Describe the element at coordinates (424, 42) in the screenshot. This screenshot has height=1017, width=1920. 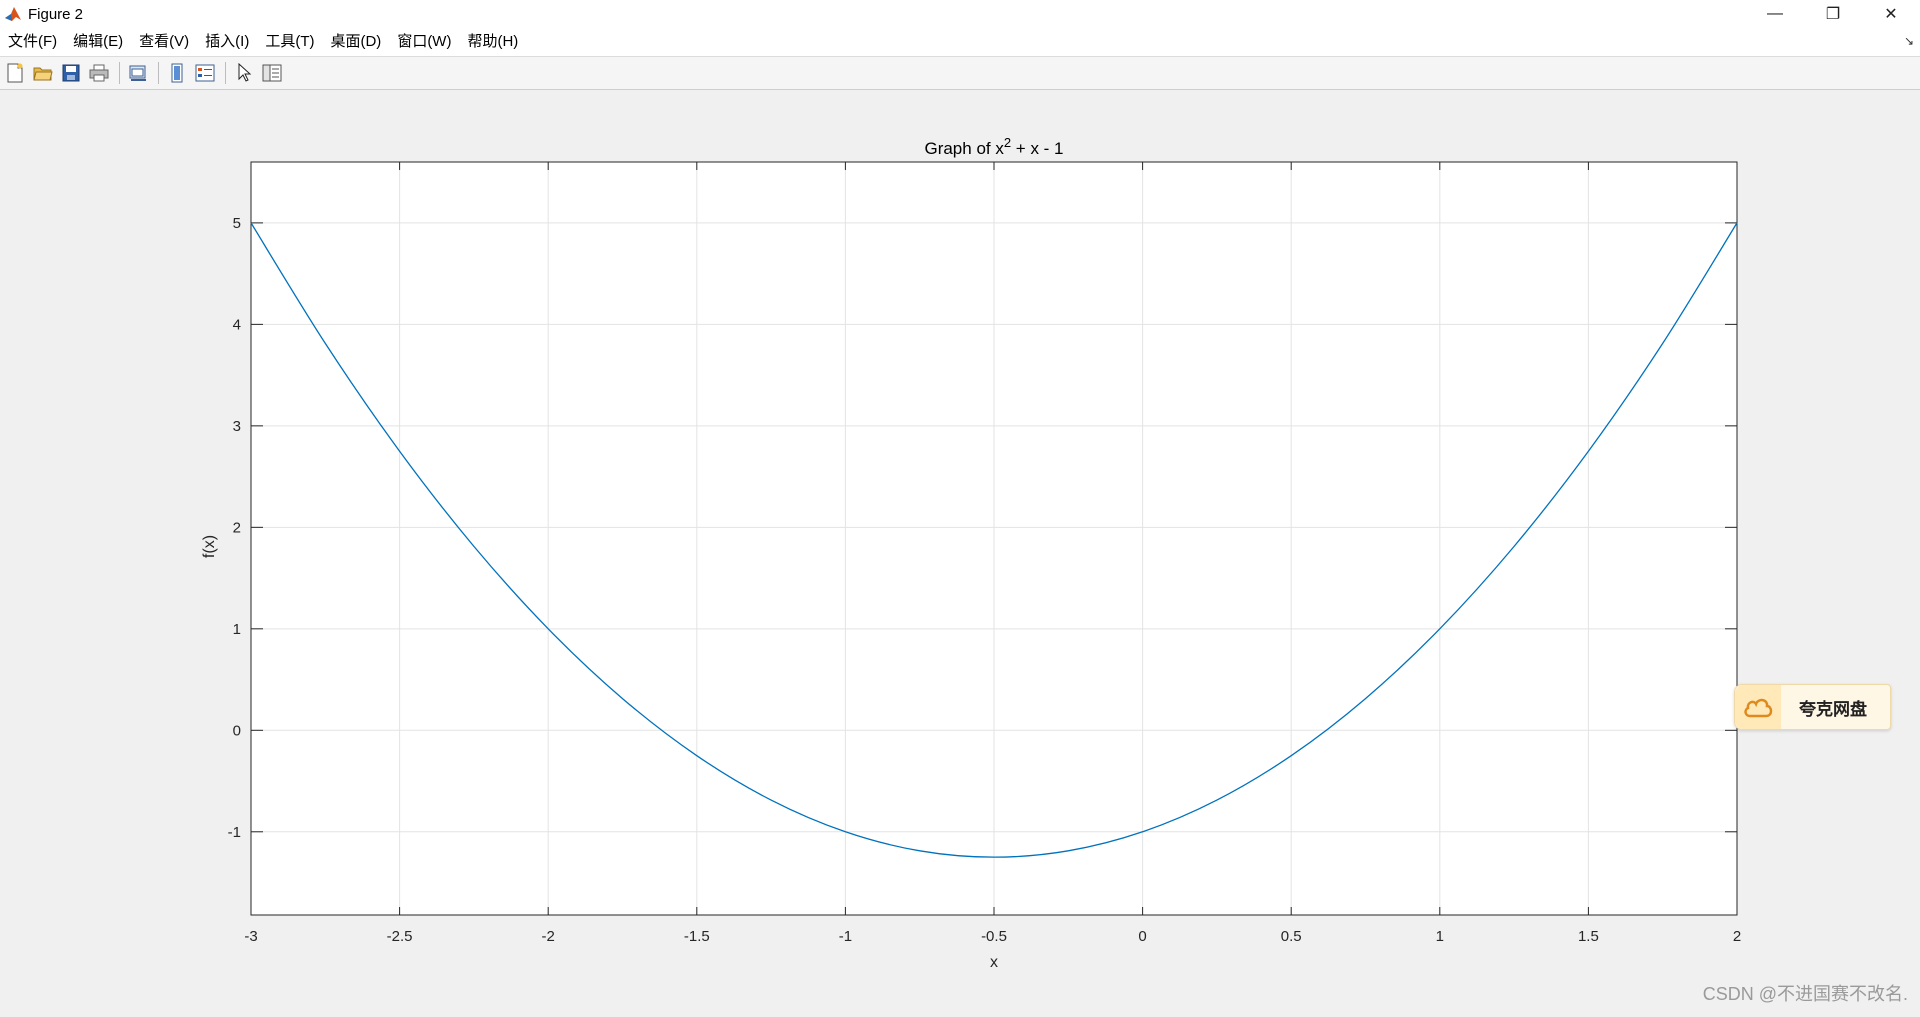
I see `menu-window: 窗口(W)` at that location.